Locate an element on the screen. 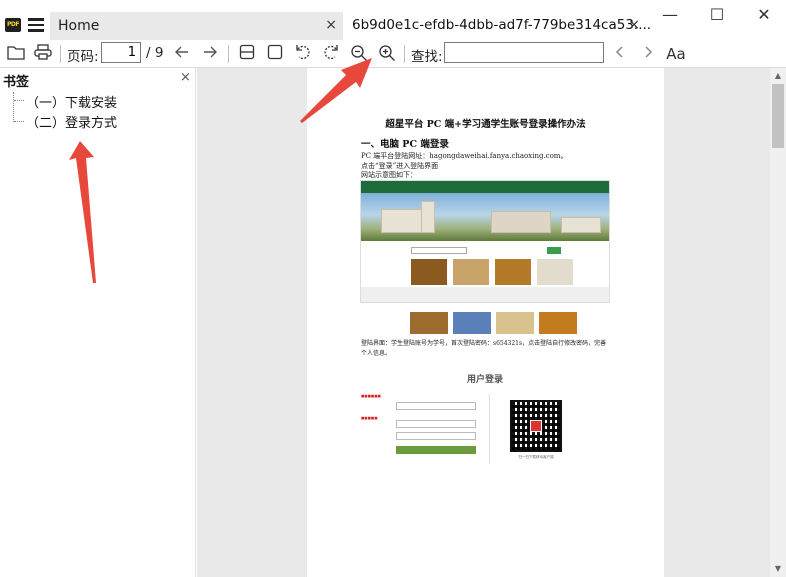  paragraph-line: 网站示意图如下： is located at coordinates (389, 175).